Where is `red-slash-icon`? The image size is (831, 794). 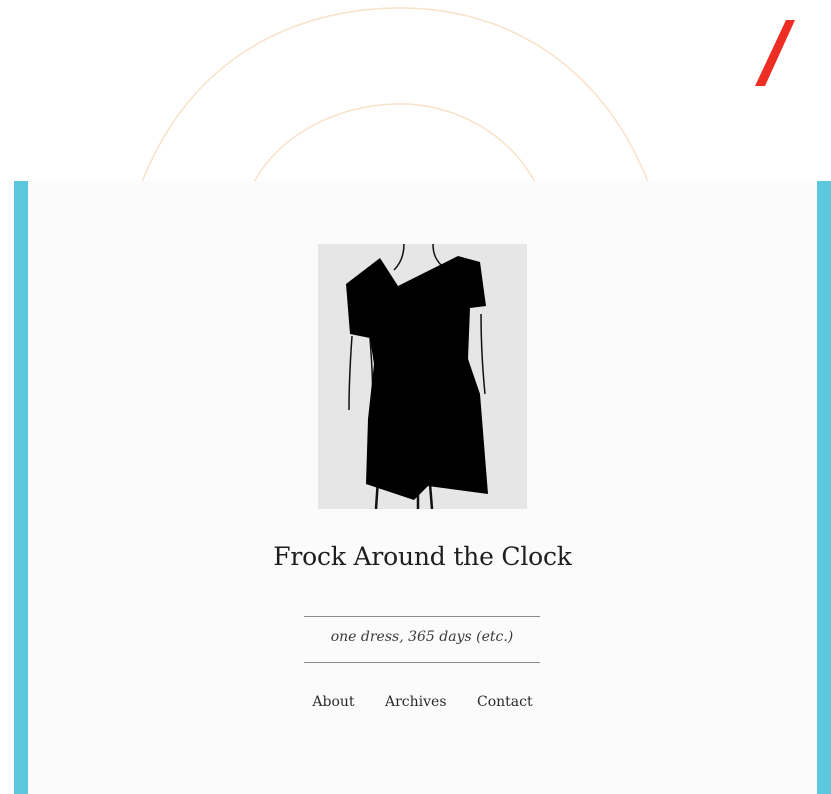 red-slash-icon is located at coordinates (415, 50).